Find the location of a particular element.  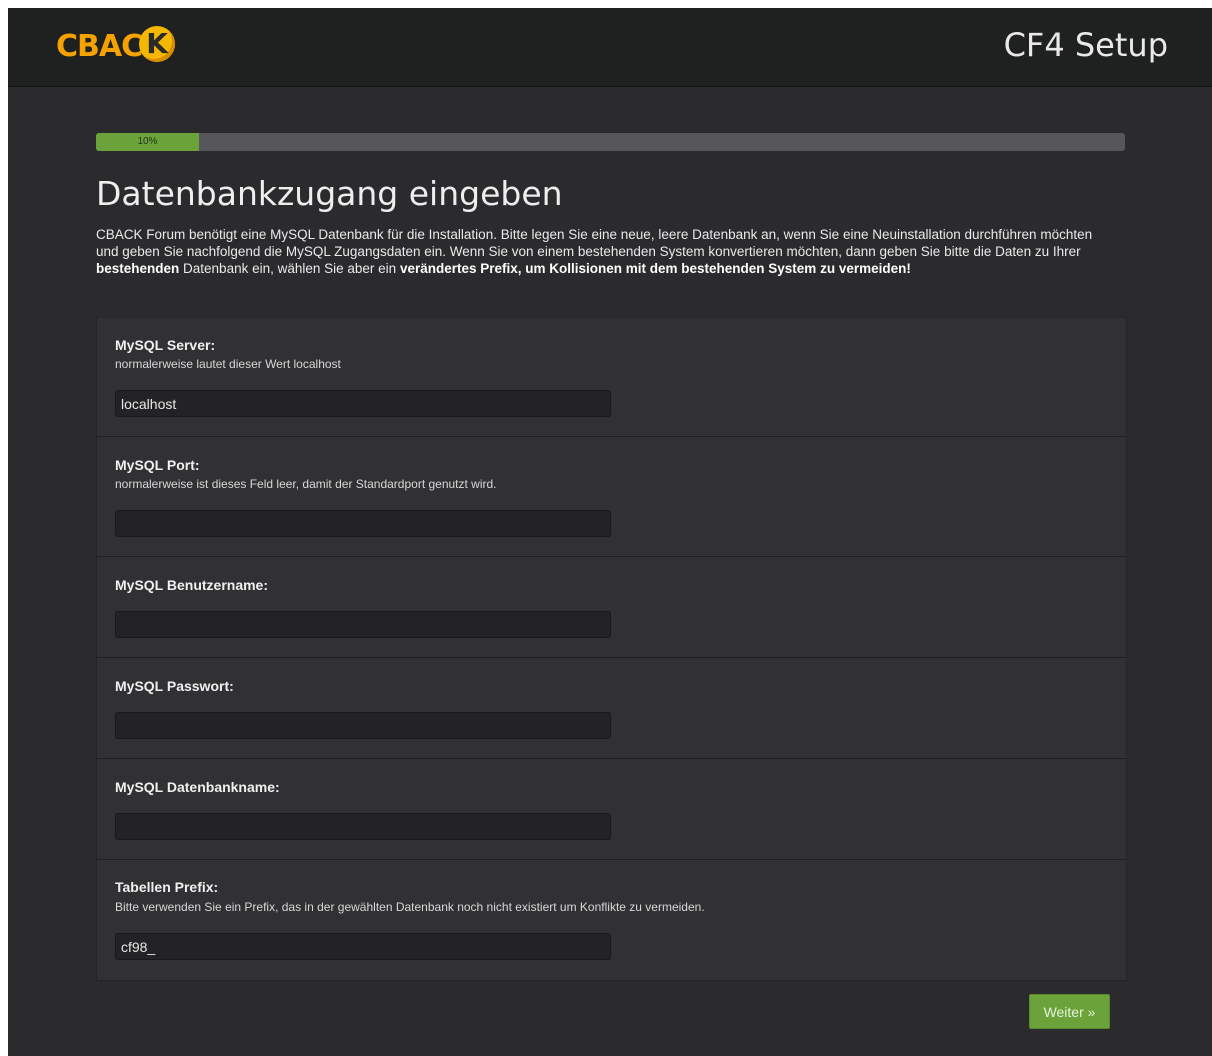

logo: CBAC K is located at coordinates (116, 46).